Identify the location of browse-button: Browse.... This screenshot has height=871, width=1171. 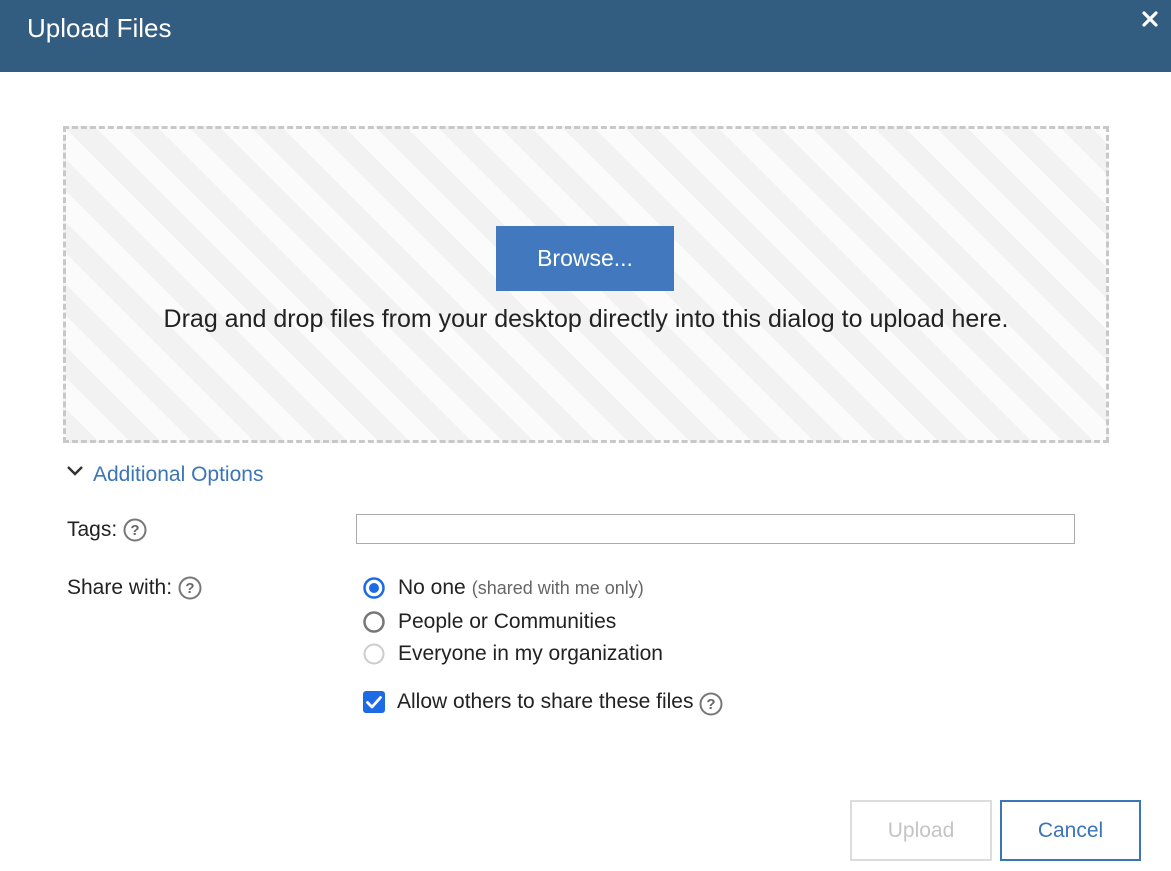
(585, 258).